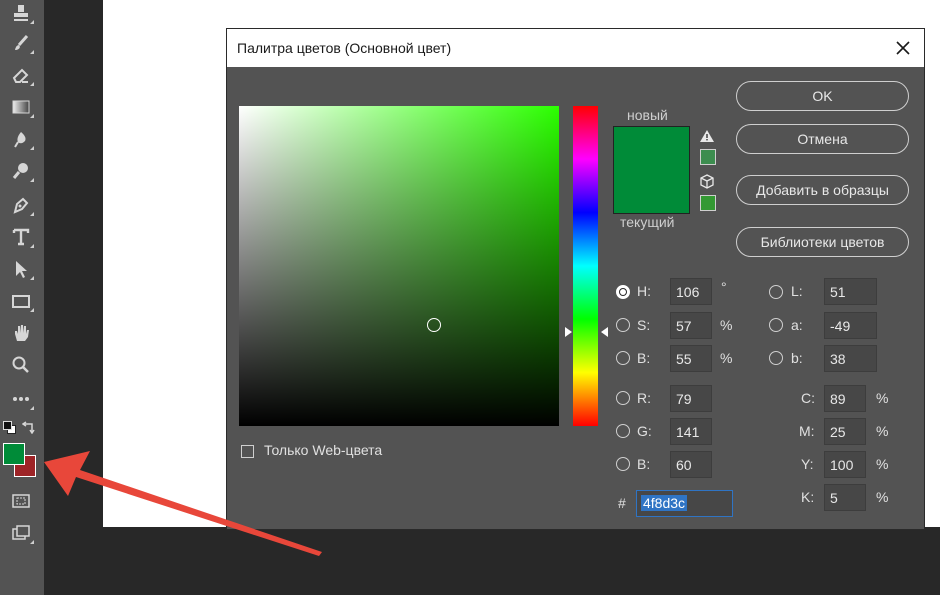  I want to click on h-label: H:, so click(644, 291).